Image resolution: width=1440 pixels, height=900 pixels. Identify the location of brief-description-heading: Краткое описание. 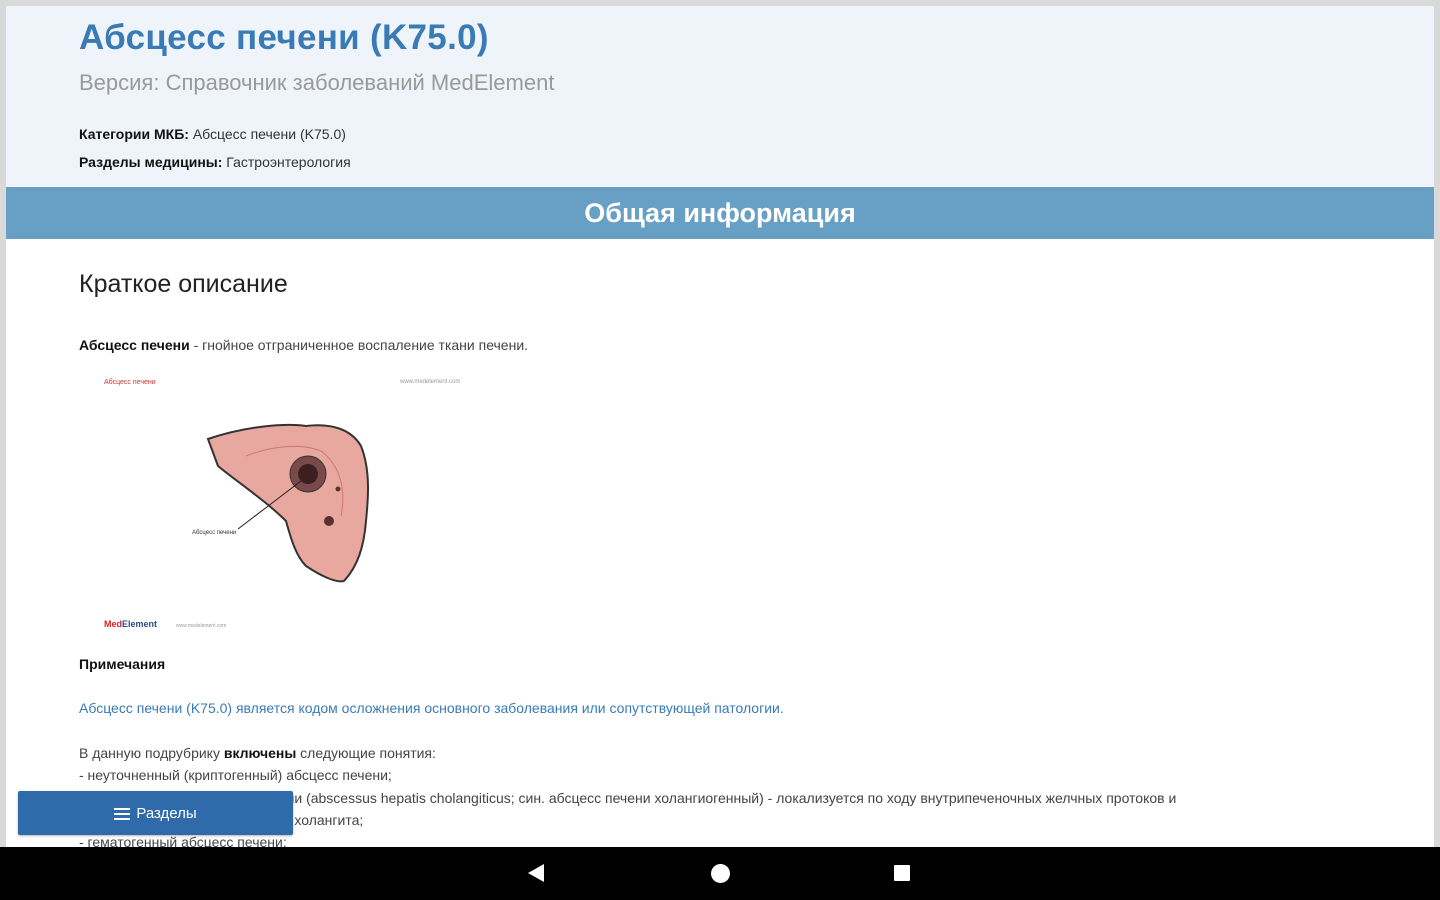
(183, 284).